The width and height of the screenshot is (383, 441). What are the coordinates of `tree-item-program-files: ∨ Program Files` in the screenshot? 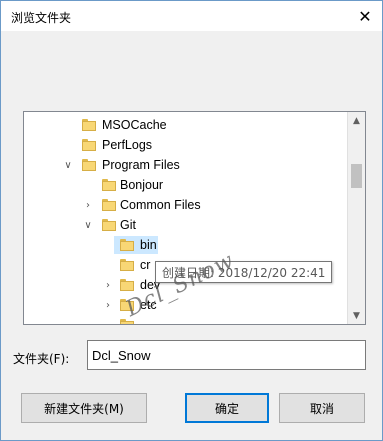 It's located at (185, 165).